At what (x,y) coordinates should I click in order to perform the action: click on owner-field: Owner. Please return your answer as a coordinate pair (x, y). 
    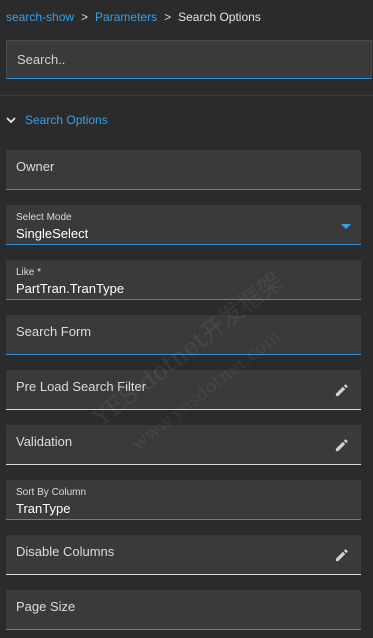
    Looking at the image, I should click on (183, 170).